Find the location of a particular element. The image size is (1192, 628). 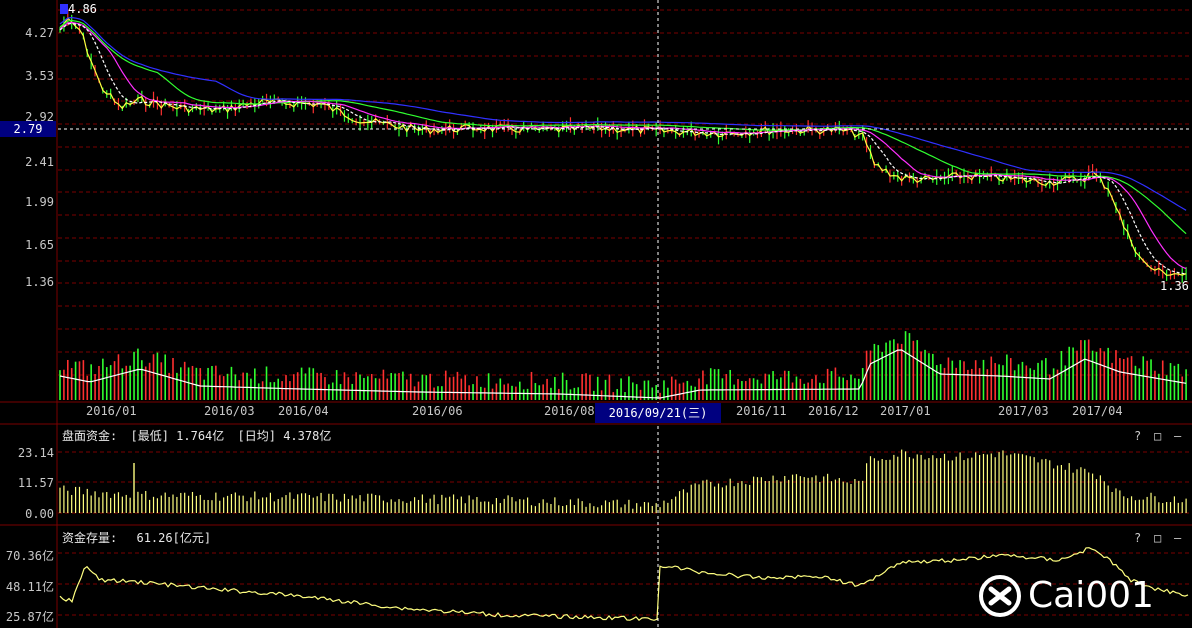

y-tick-label: 25.87亿 is located at coordinates (29, 617).